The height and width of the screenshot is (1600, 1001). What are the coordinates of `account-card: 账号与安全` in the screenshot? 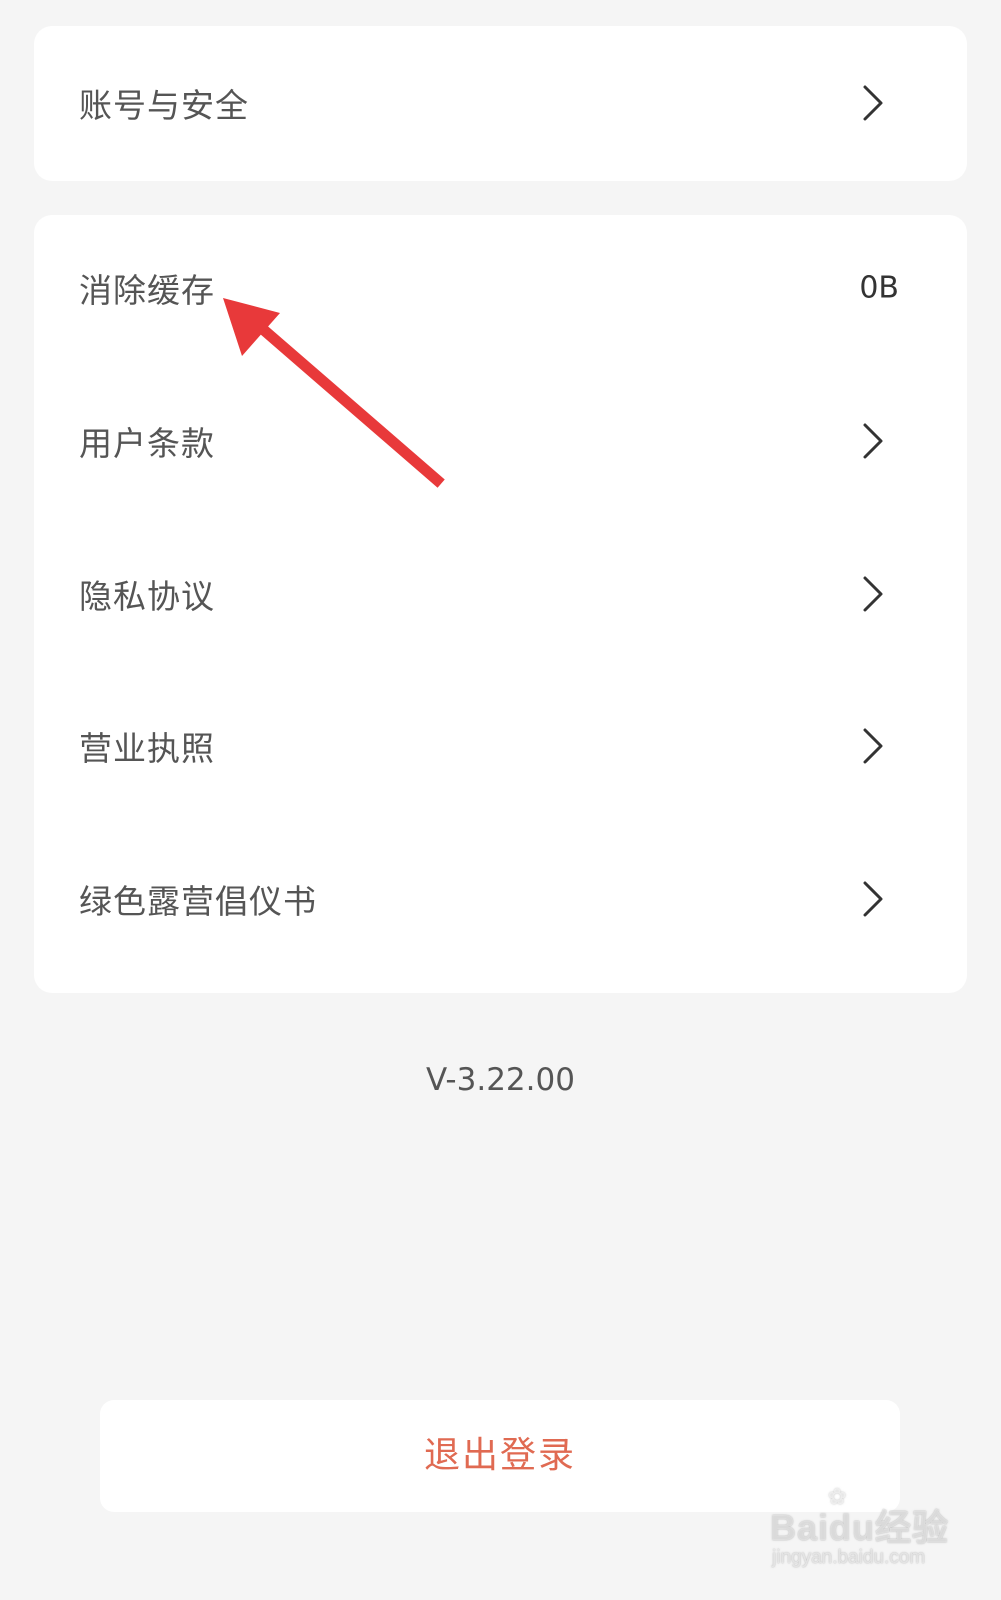 It's located at (500, 103).